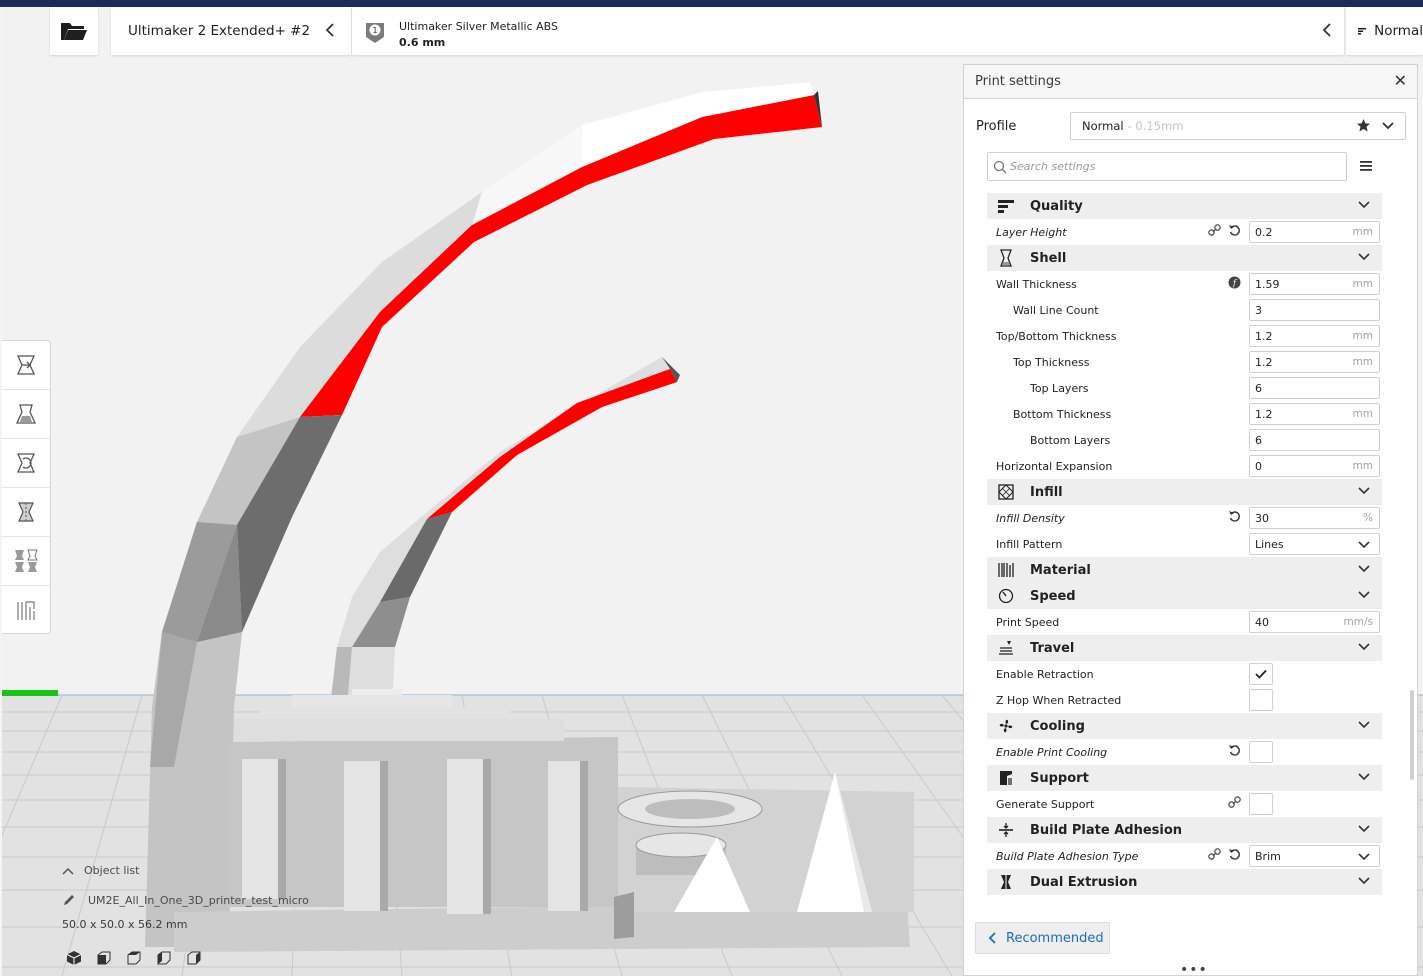  Describe the element at coordinates (1190, 82) in the screenshot. I see `print-settings-header: Print settings ✕` at that location.